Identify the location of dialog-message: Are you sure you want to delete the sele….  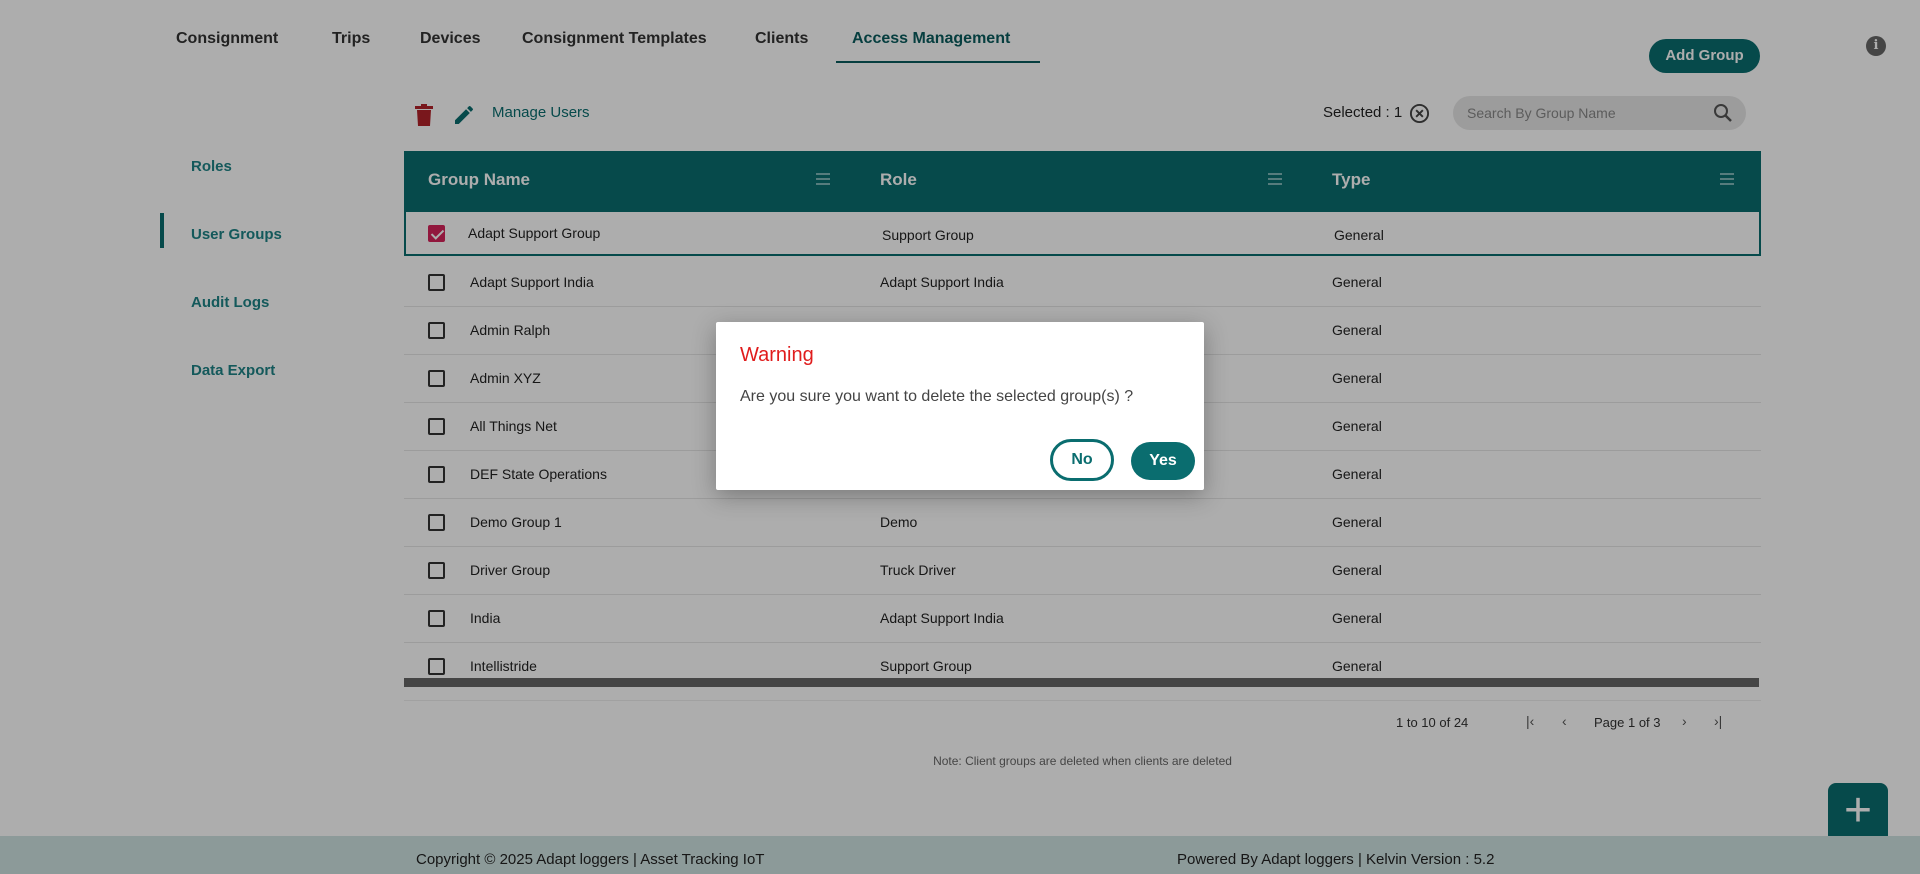
(937, 396).